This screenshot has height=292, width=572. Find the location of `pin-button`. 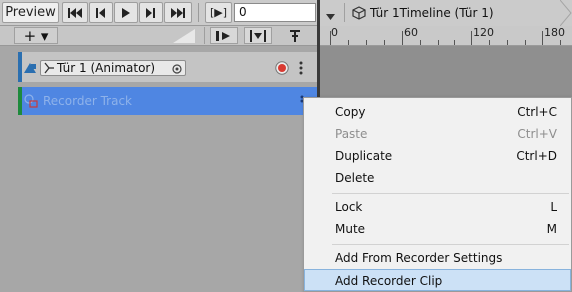

pin-button is located at coordinates (295, 35).